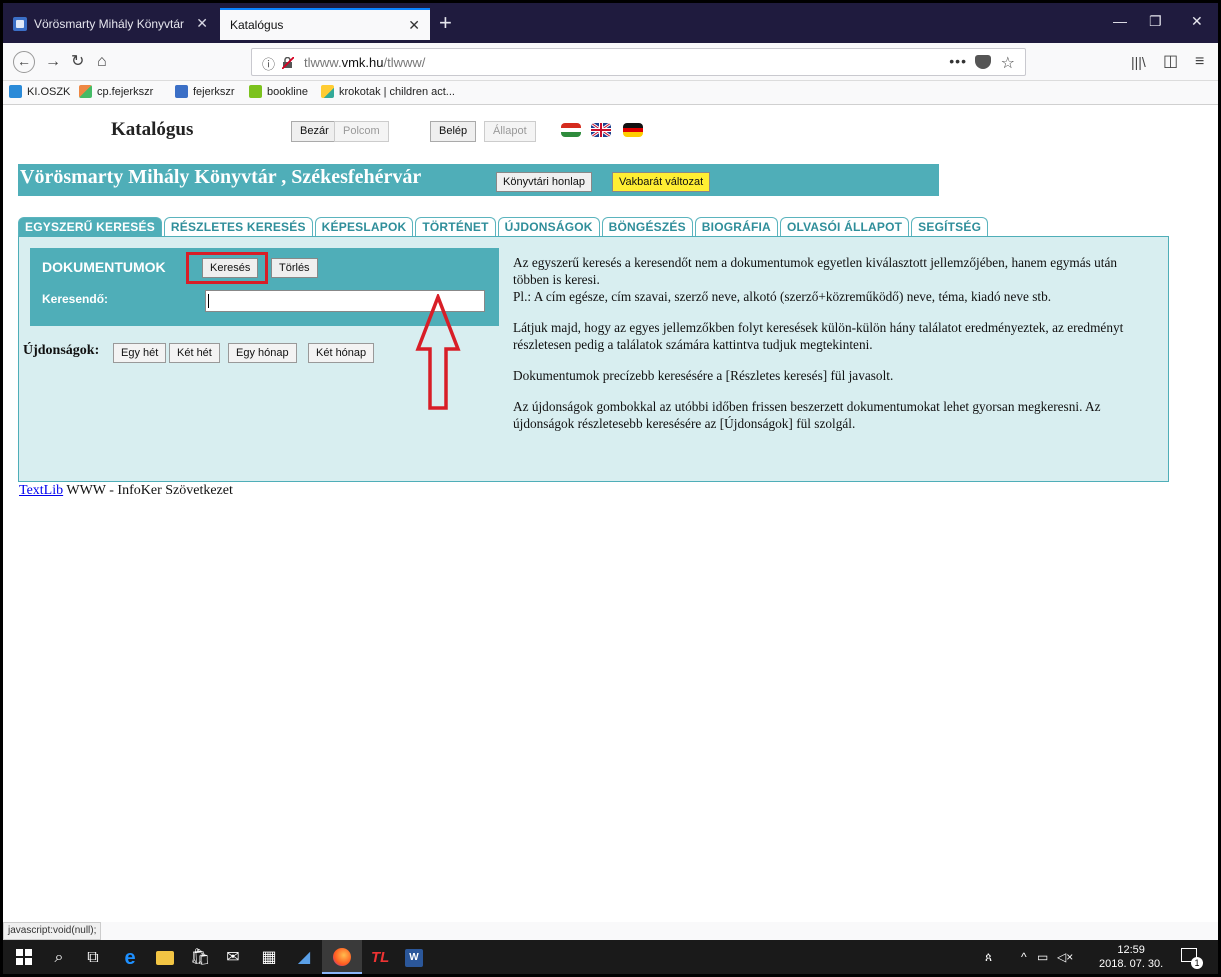 The width and height of the screenshot is (1221, 977). What do you see at coordinates (736, 227) in the screenshot?
I see `tab-biography: BIOGRÁFIA` at bounding box center [736, 227].